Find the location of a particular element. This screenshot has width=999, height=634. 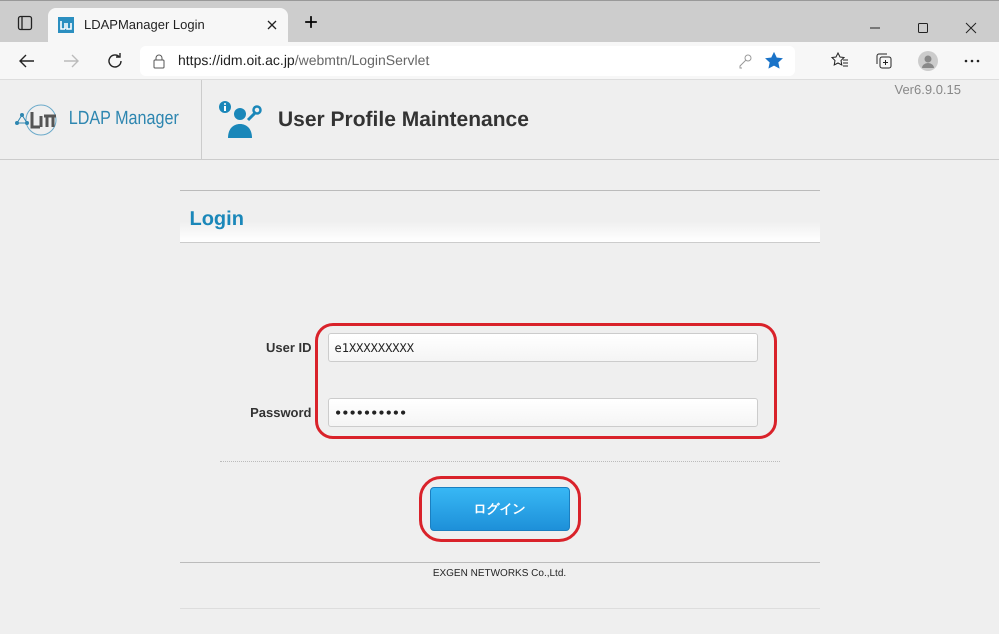

lock-icon is located at coordinates (159, 60).